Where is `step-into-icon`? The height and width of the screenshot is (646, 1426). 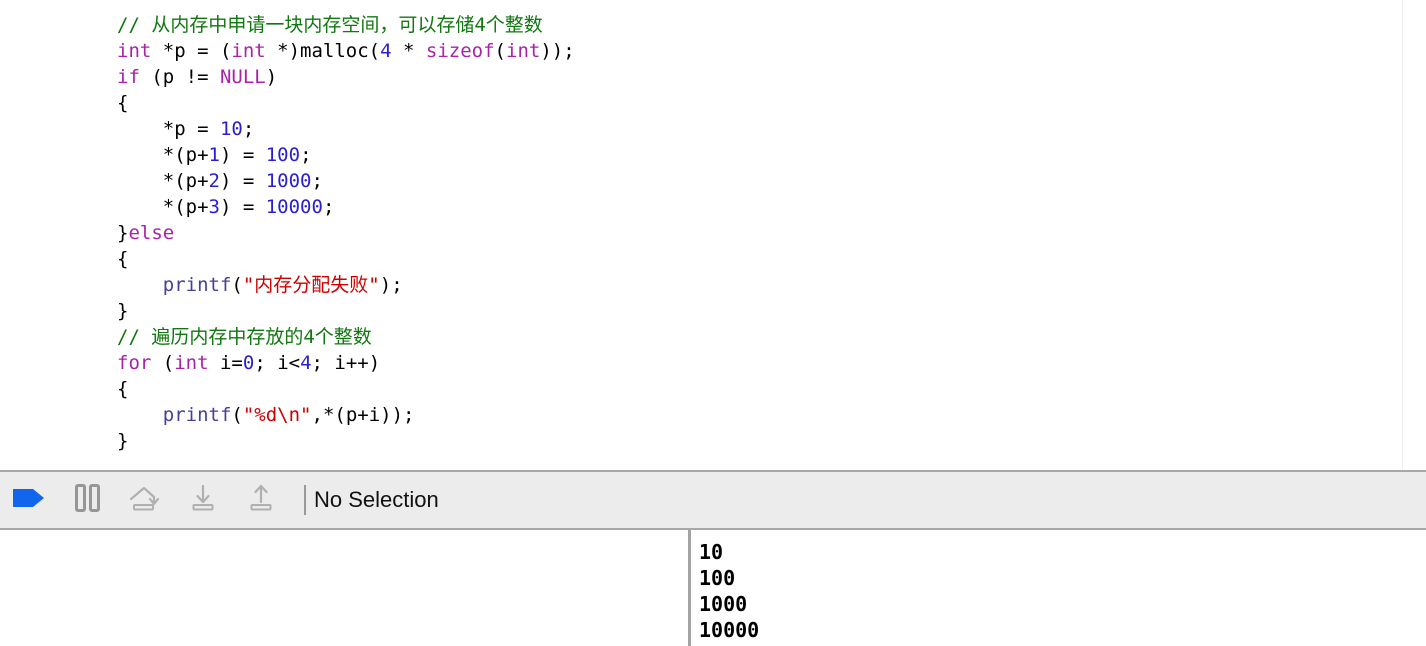 step-into-icon is located at coordinates (203, 500).